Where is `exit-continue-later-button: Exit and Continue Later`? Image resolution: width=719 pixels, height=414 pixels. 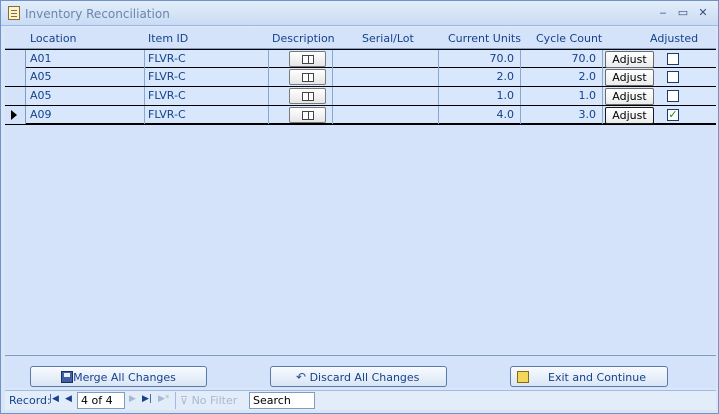
exit-continue-later-button: Exit and Continue Later is located at coordinates (589, 384).